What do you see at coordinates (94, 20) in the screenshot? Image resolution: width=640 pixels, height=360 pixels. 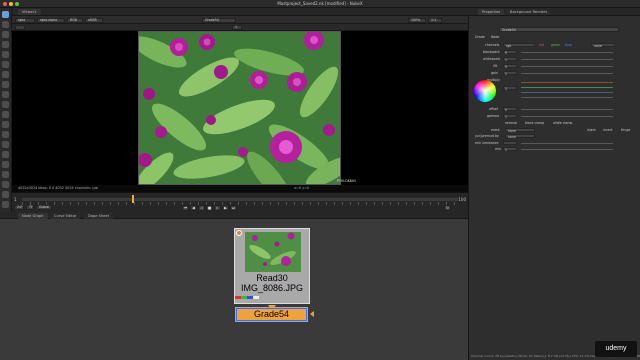 I see `color-transform-dropdown: sRGB` at bounding box center [94, 20].